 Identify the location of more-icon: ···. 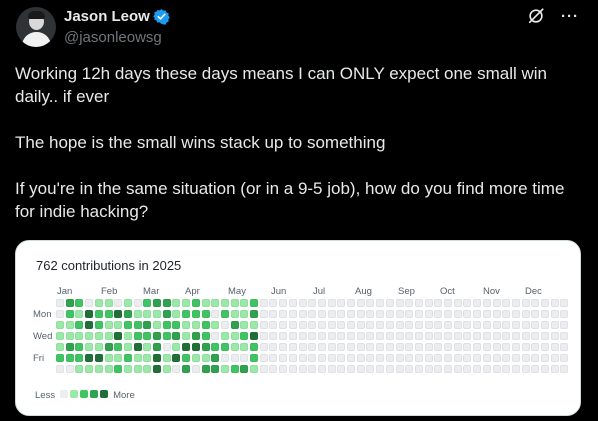
(570, 16).